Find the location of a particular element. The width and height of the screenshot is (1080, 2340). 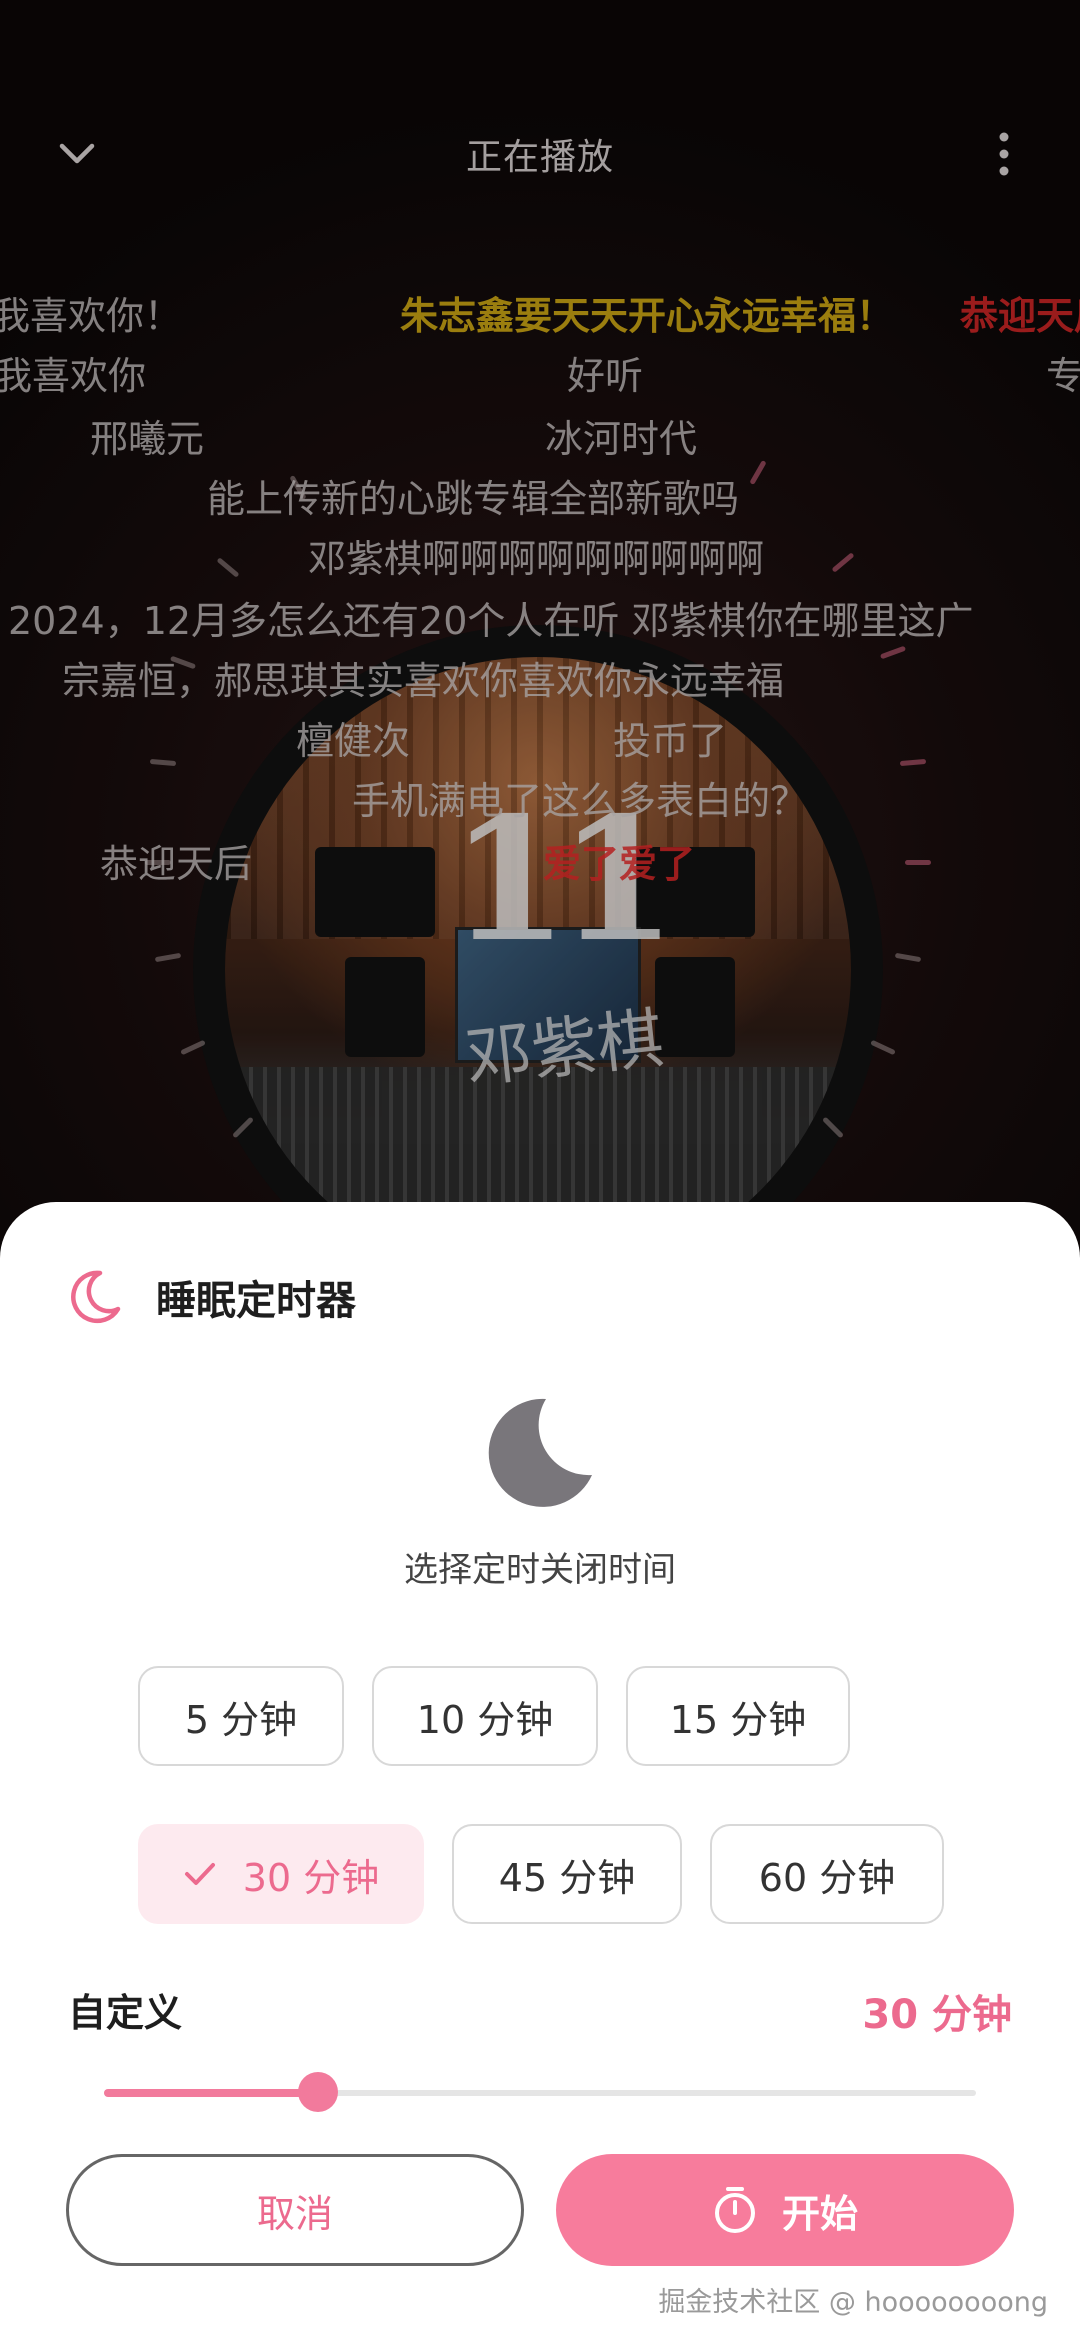

sheet-header: 睡眠定时器 is located at coordinates (213, 1297).